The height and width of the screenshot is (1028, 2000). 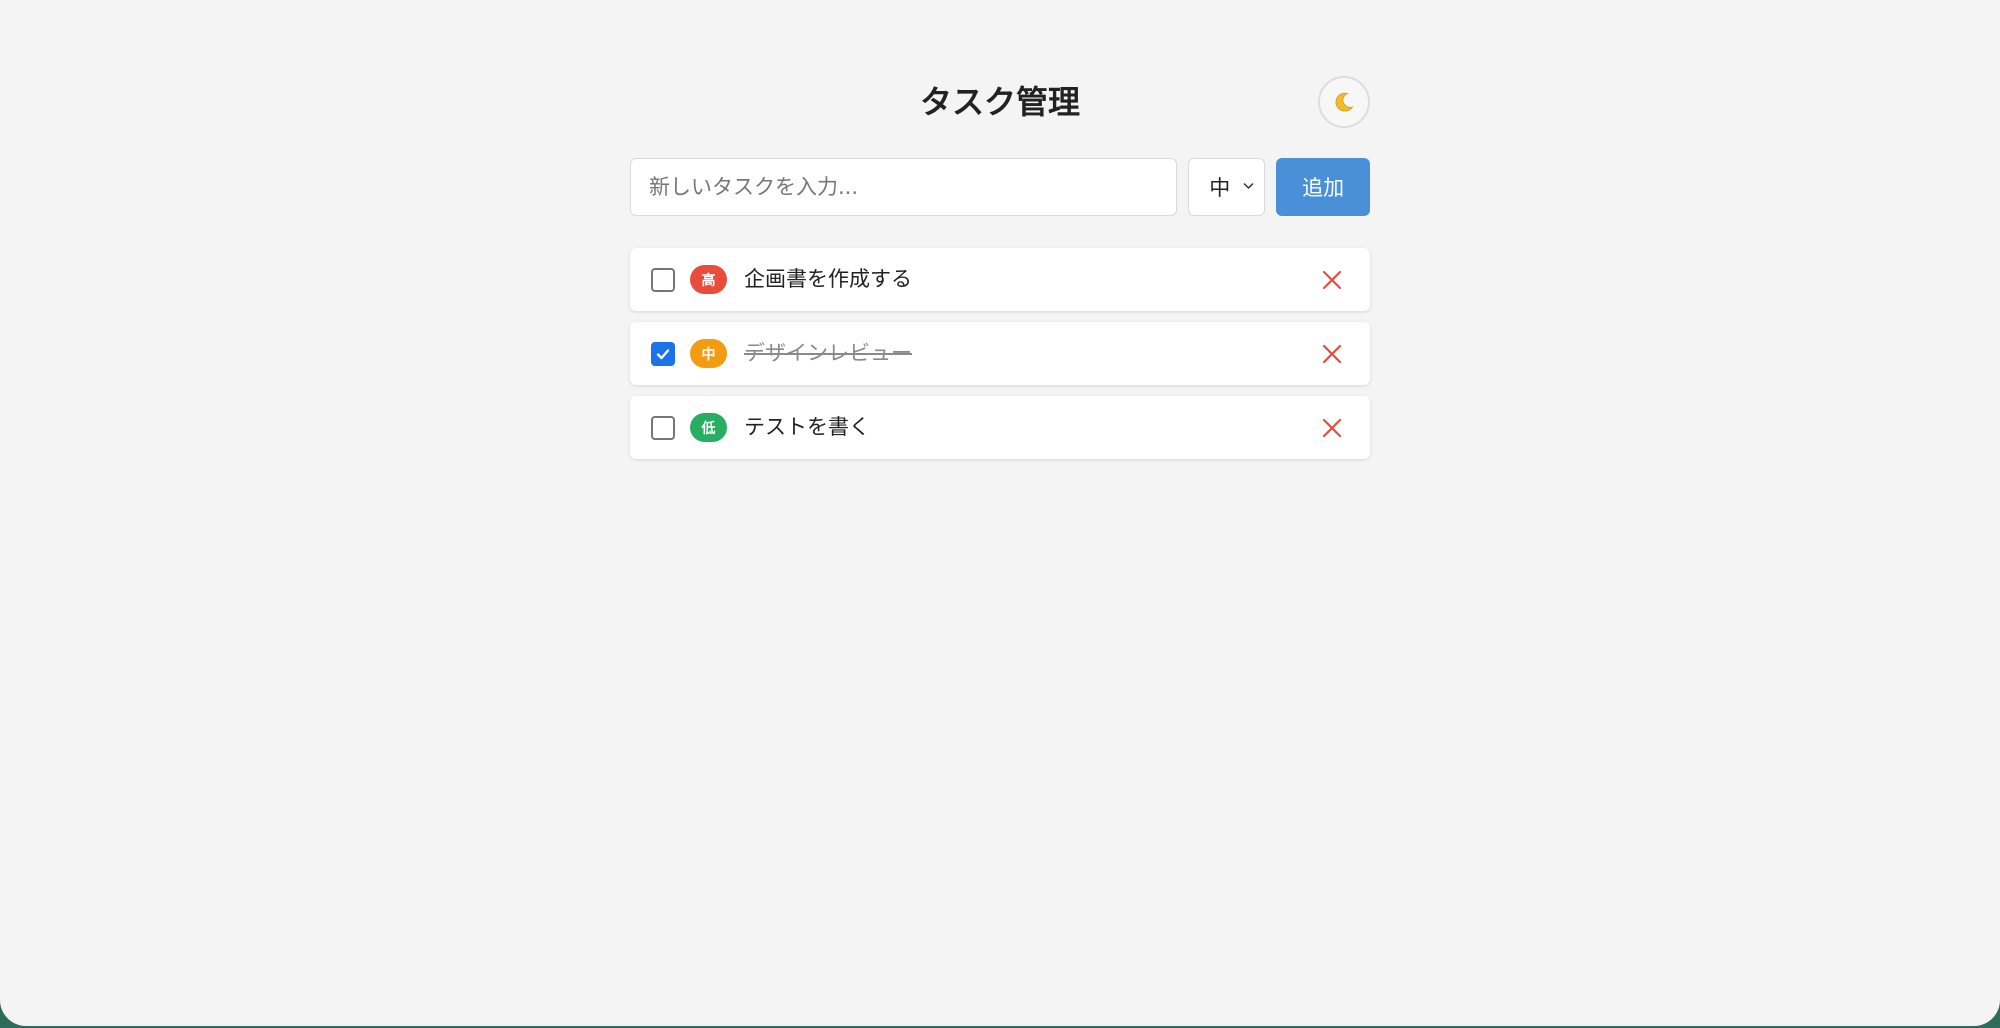 What do you see at coordinates (1000, 279) in the screenshot?
I see `task-item: 高 企画書を作成する` at bounding box center [1000, 279].